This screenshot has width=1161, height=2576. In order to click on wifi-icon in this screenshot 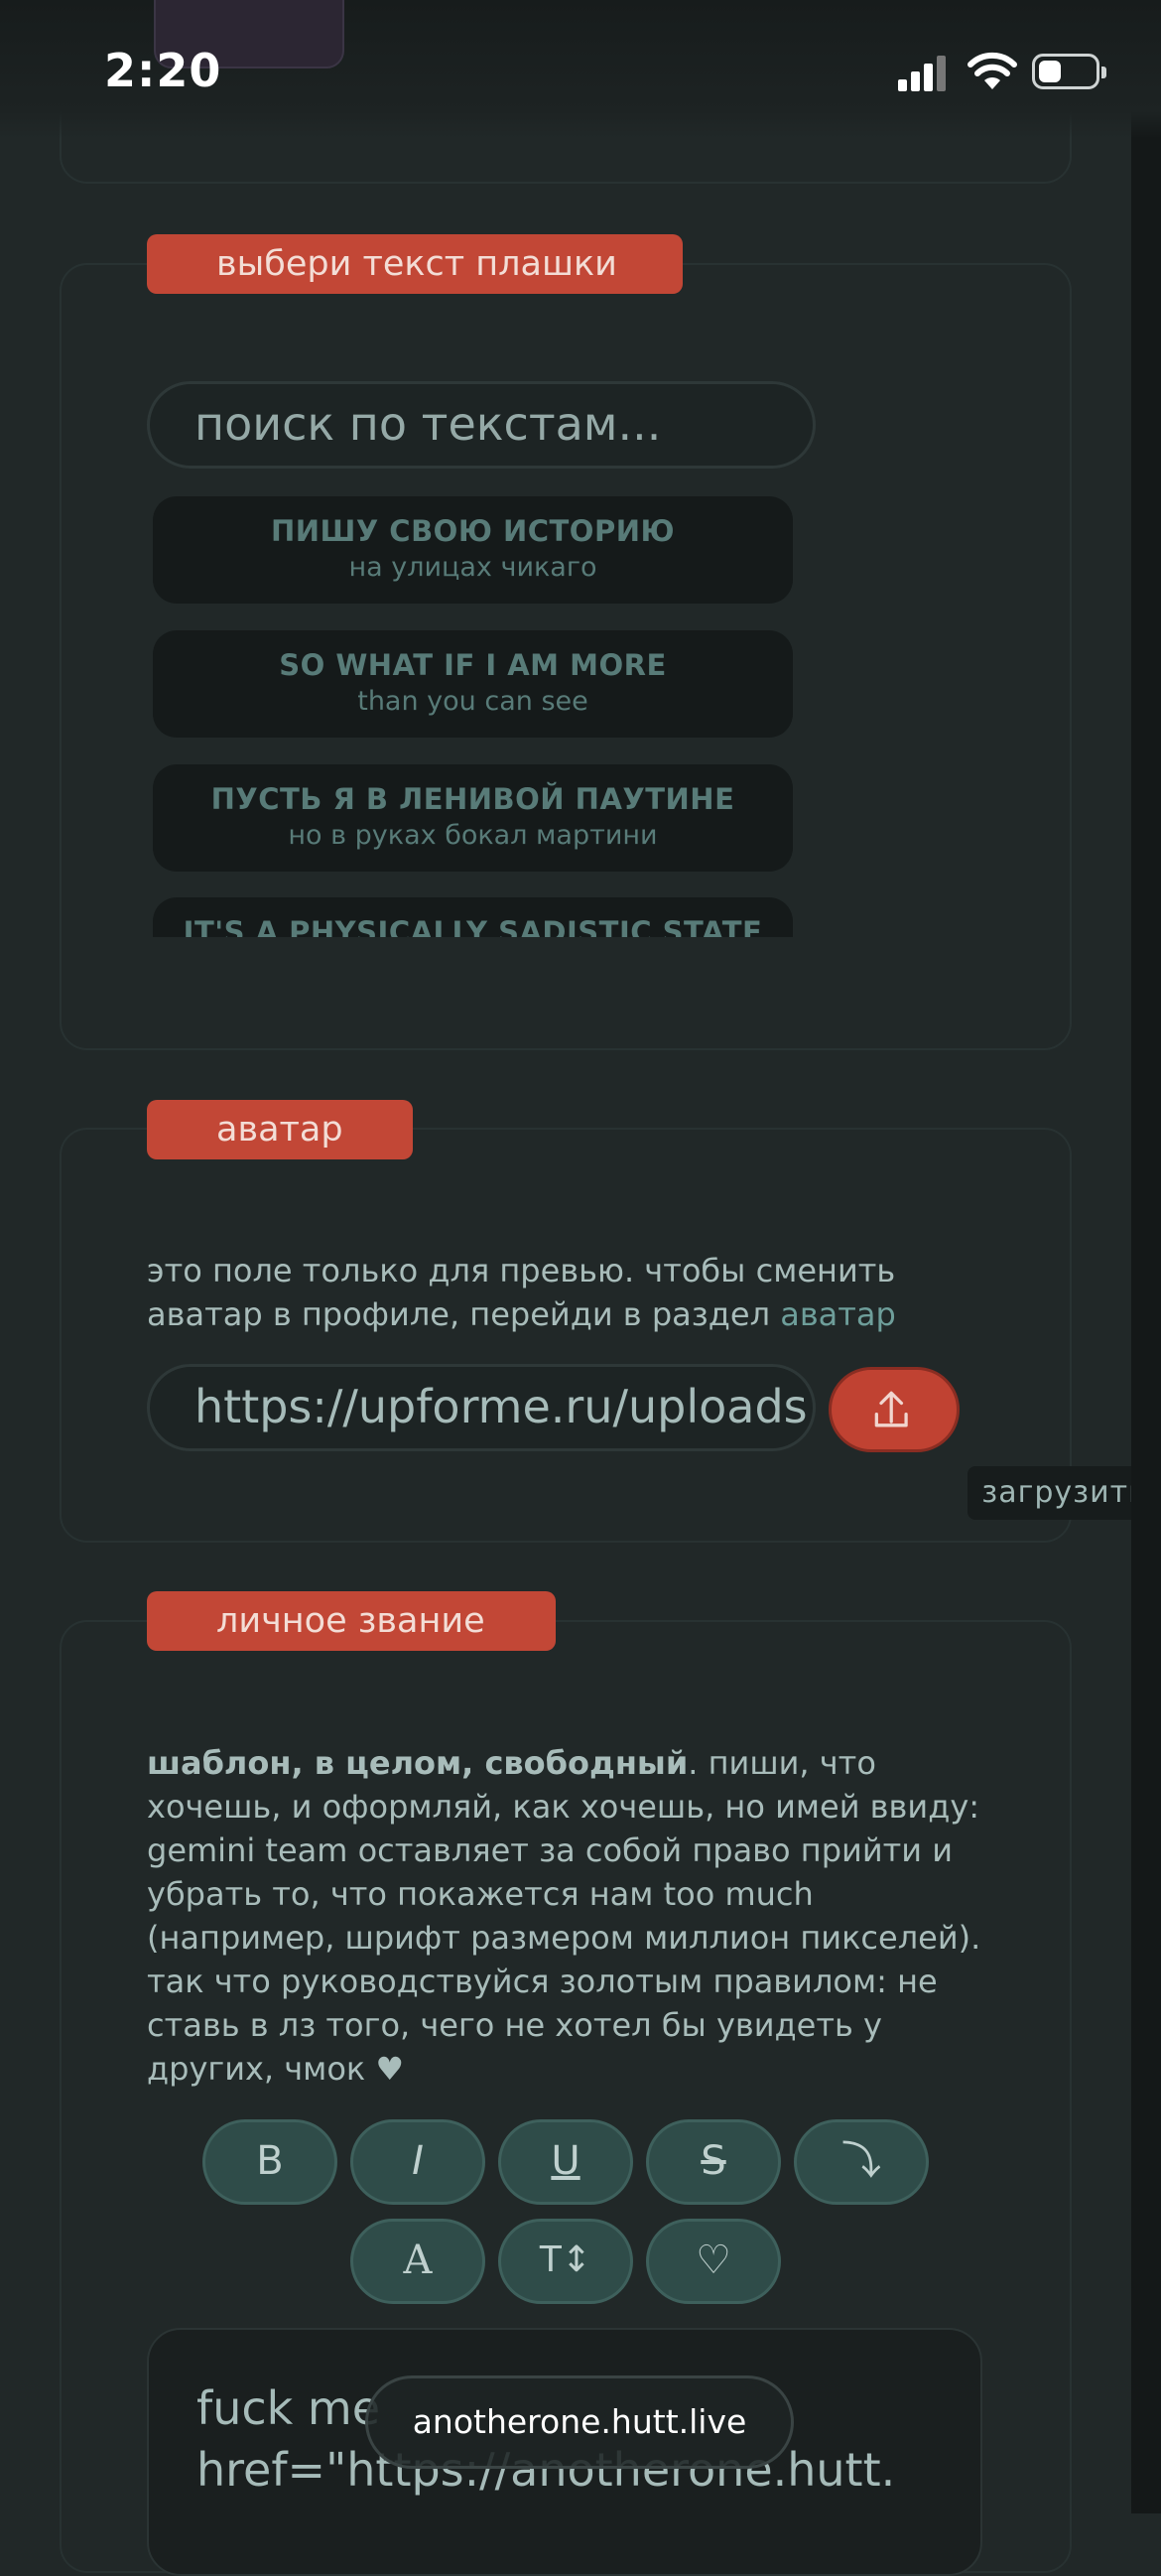, I will do `click(993, 70)`.